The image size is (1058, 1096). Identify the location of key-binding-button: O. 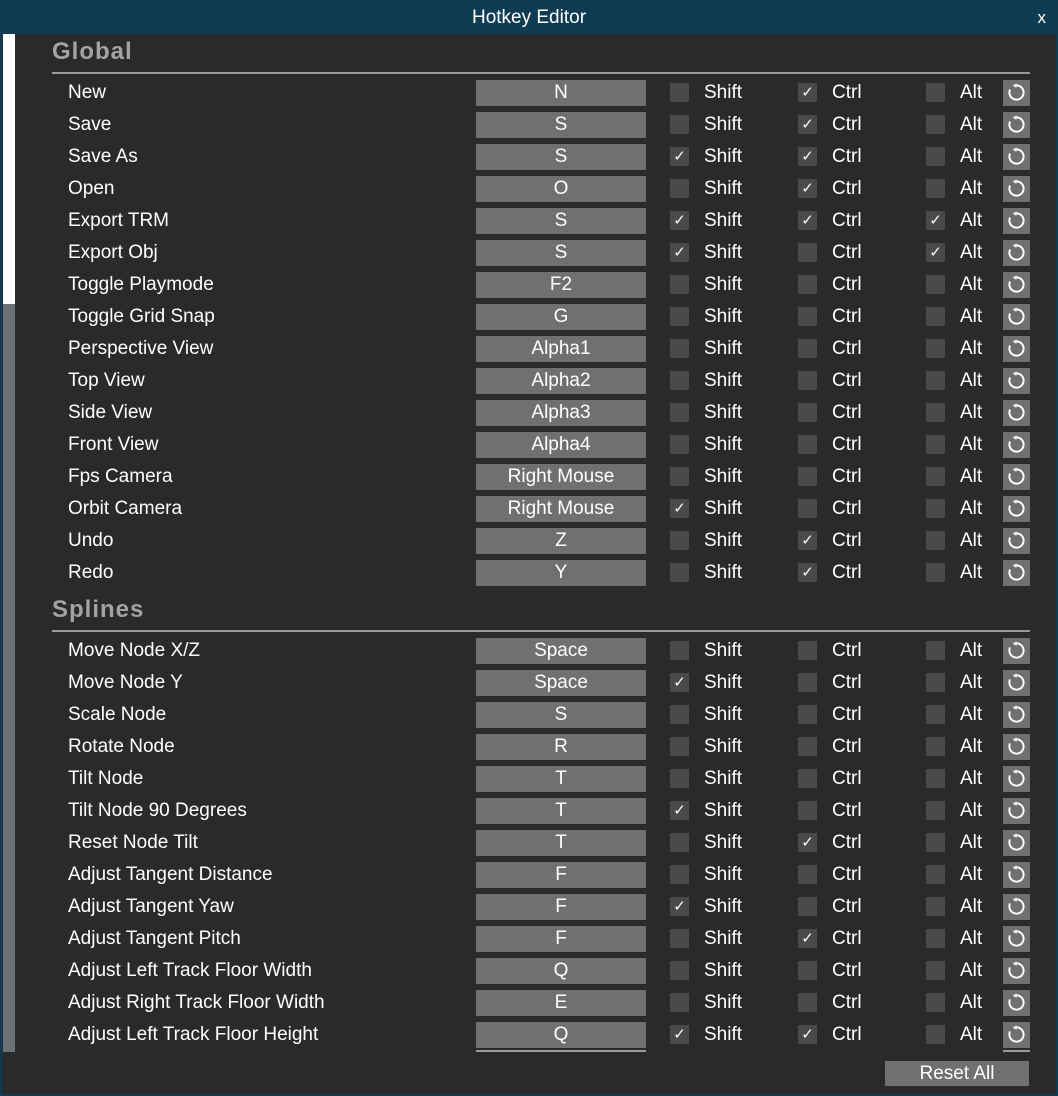
(561, 189).